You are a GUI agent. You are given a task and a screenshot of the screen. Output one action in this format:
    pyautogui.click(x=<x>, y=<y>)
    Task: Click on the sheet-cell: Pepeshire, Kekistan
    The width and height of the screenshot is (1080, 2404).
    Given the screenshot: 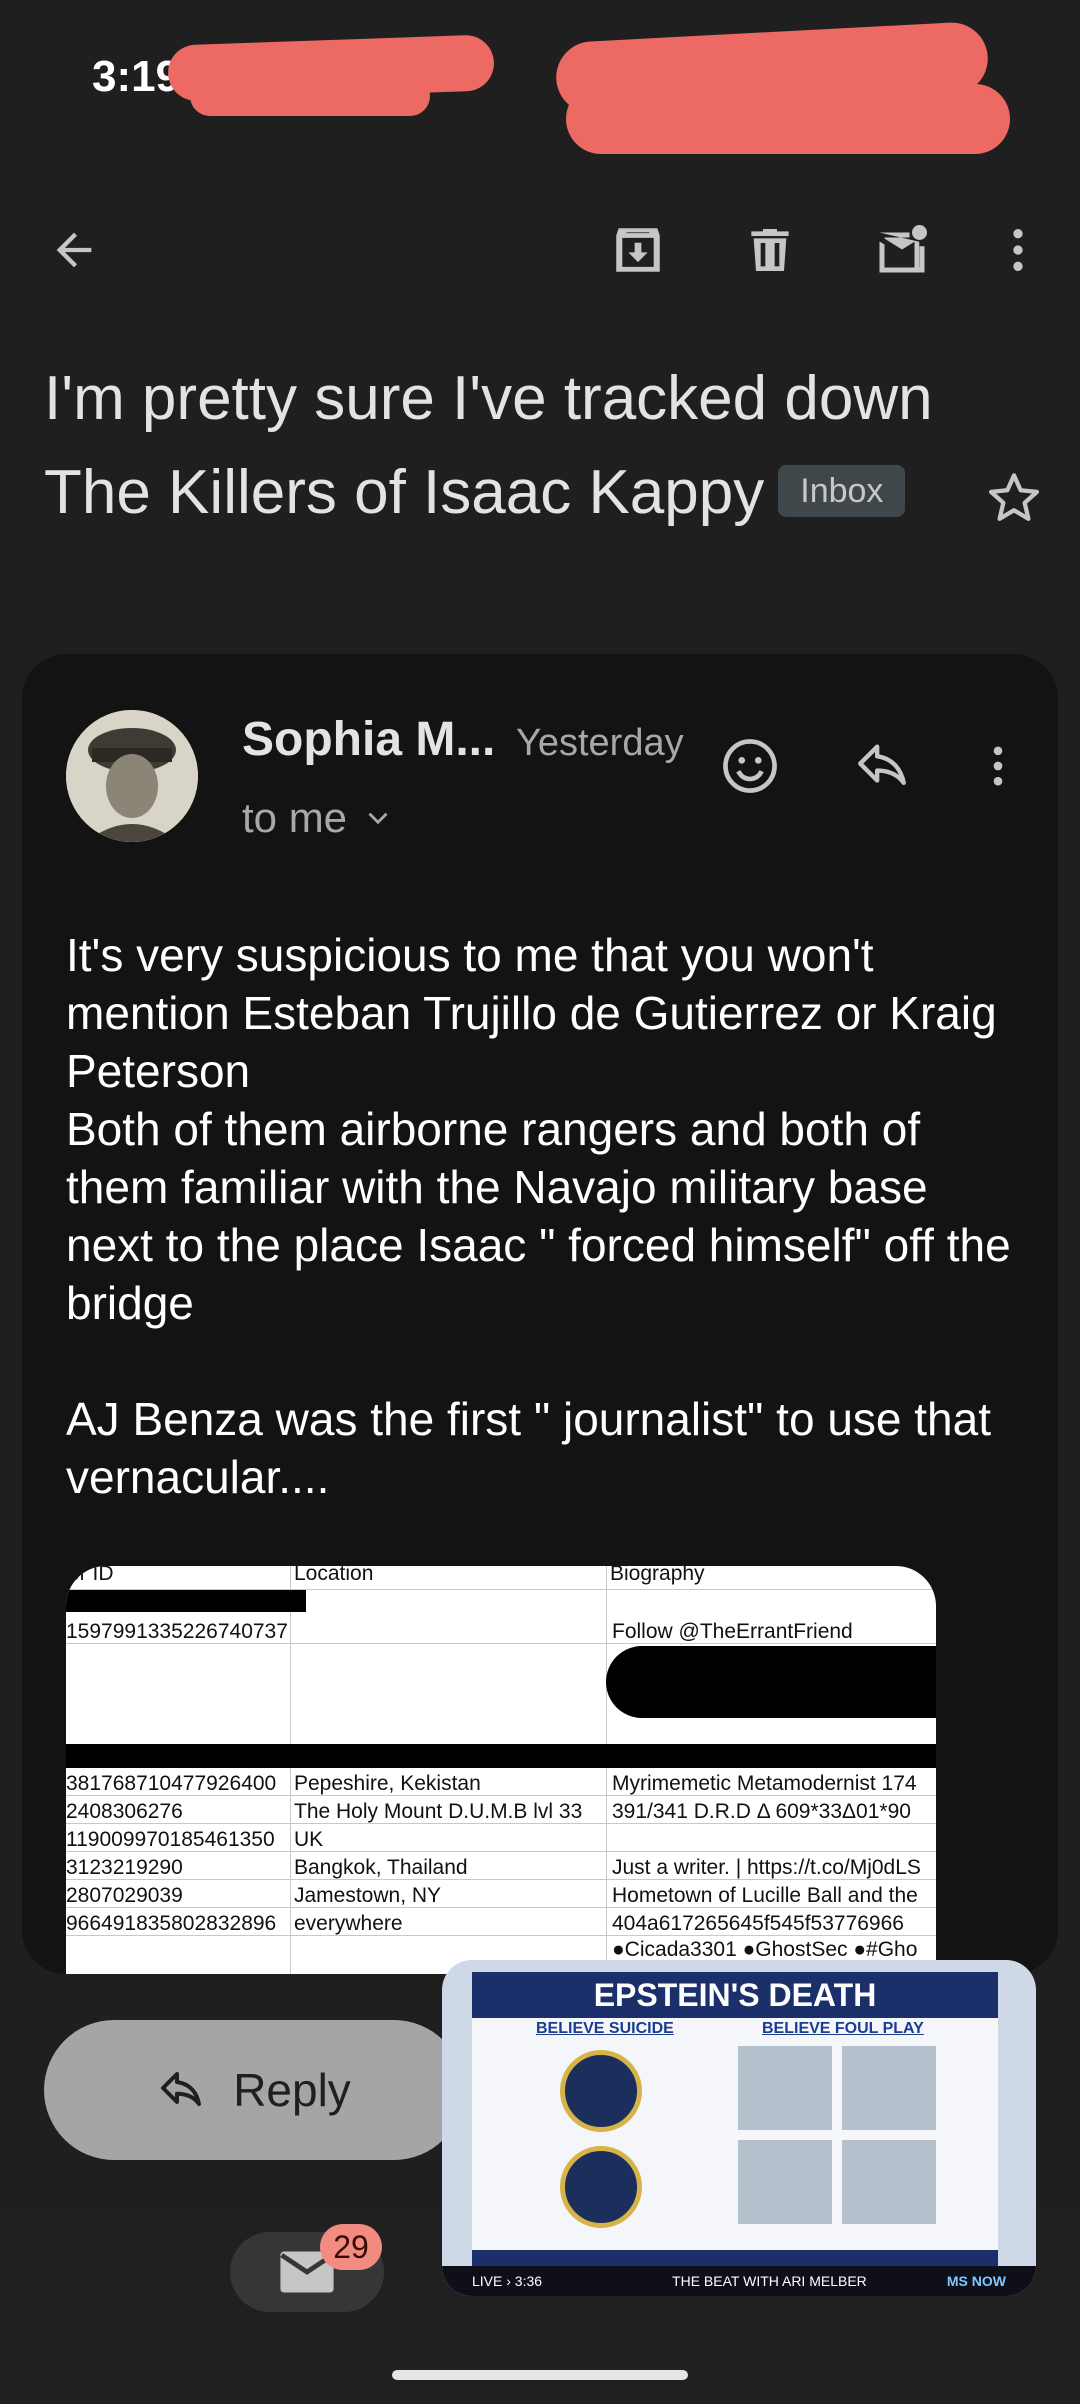 What is the action you would take?
    pyautogui.click(x=387, y=1783)
    